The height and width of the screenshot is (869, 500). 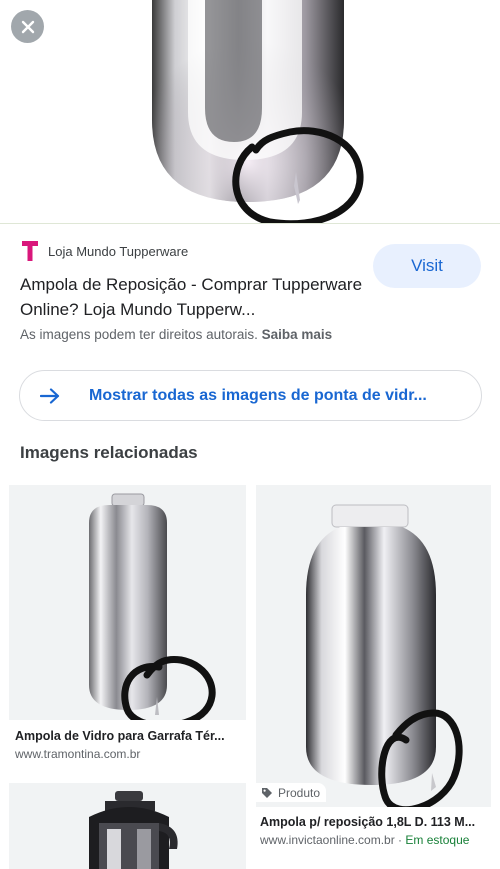 I want to click on product-badge-label: Produto, so click(x=299, y=793).